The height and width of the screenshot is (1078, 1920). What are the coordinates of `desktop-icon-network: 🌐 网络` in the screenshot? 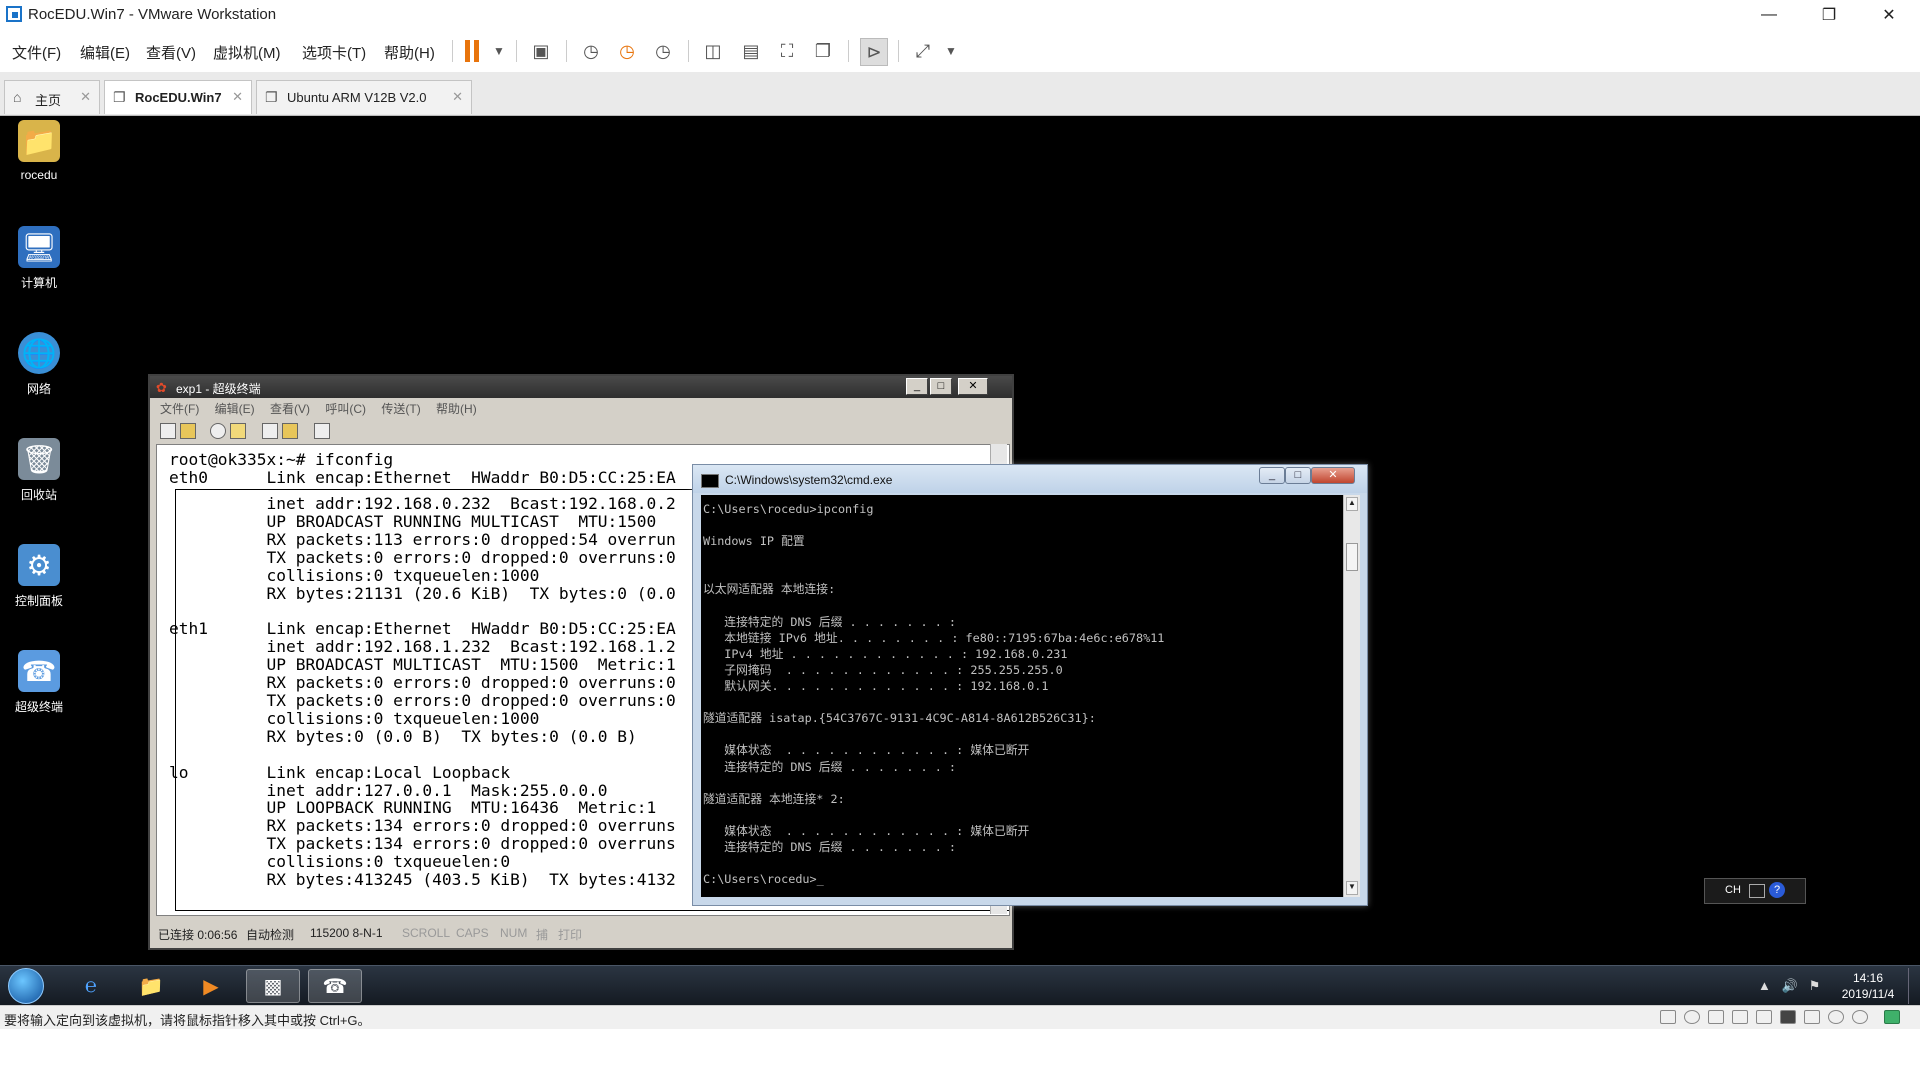 It's located at (39, 372).